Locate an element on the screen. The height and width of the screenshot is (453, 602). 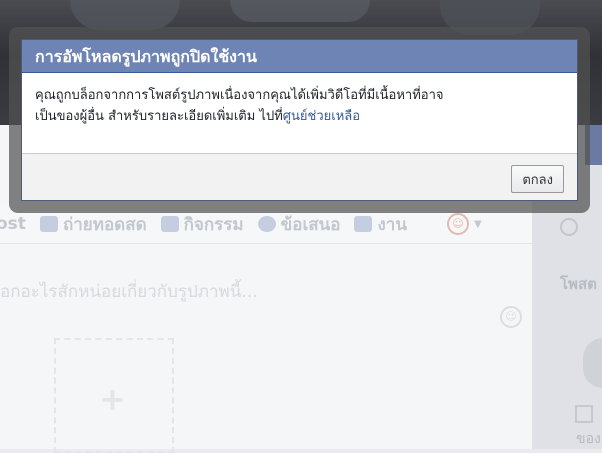
tab-offer: ข้อเสนอ is located at coordinates (299, 224).